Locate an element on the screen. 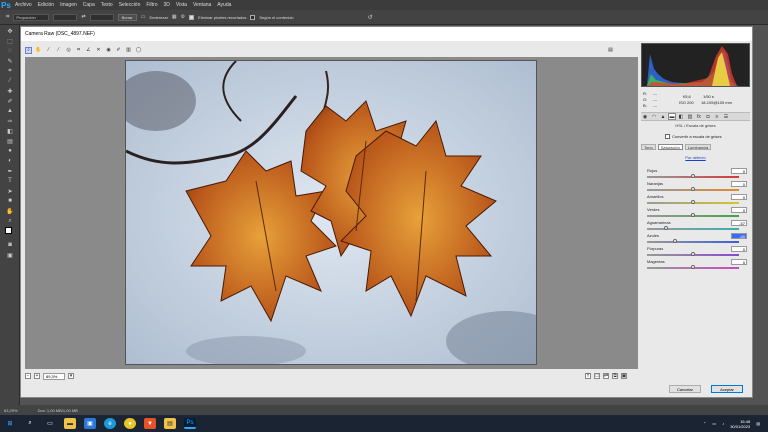 Image resolution: width=768 pixels, height=432 pixels. zoom-readout: 63,29% is located at coordinates (11, 410).